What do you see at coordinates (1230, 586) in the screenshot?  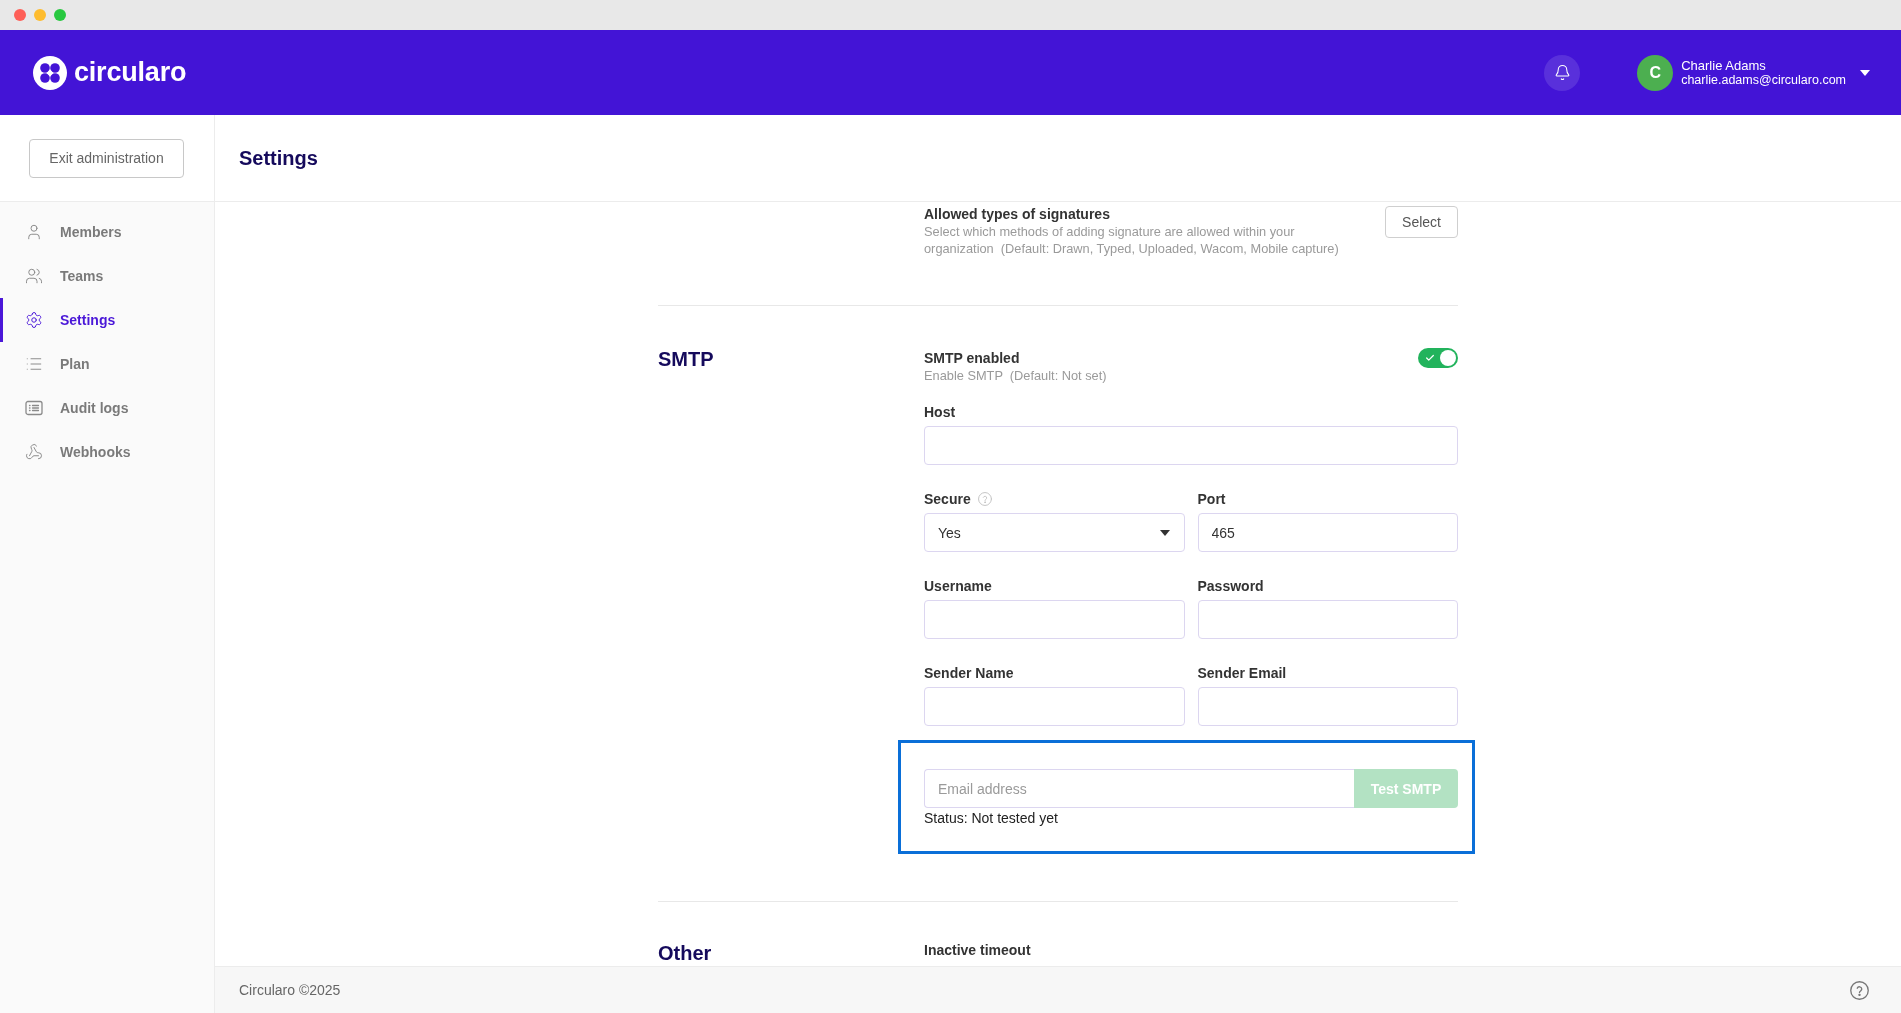 I see `field-label: Password` at bounding box center [1230, 586].